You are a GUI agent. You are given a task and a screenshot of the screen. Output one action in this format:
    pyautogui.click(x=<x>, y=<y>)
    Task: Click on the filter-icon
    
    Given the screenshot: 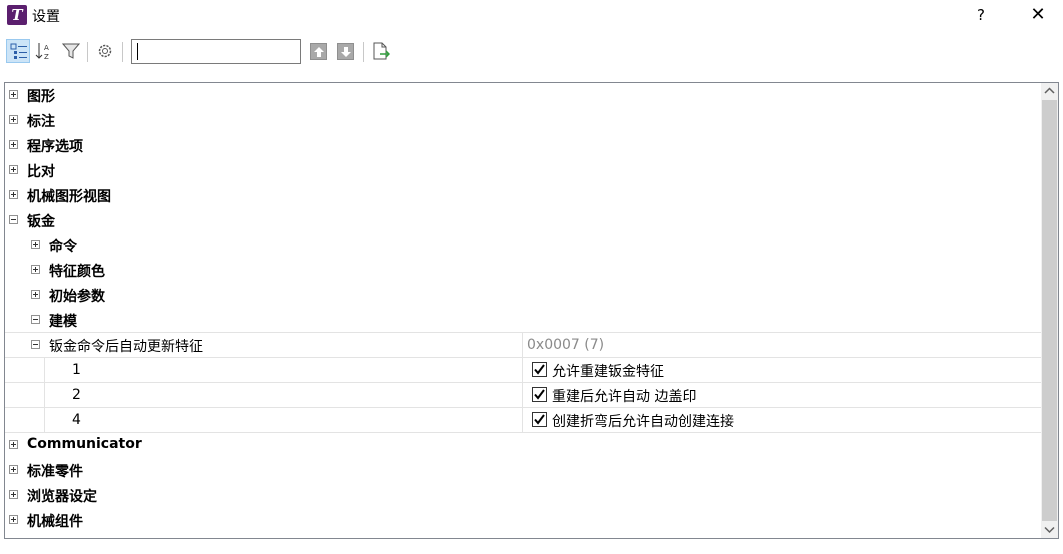 What is the action you would take?
    pyautogui.click(x=71, y=51)
    